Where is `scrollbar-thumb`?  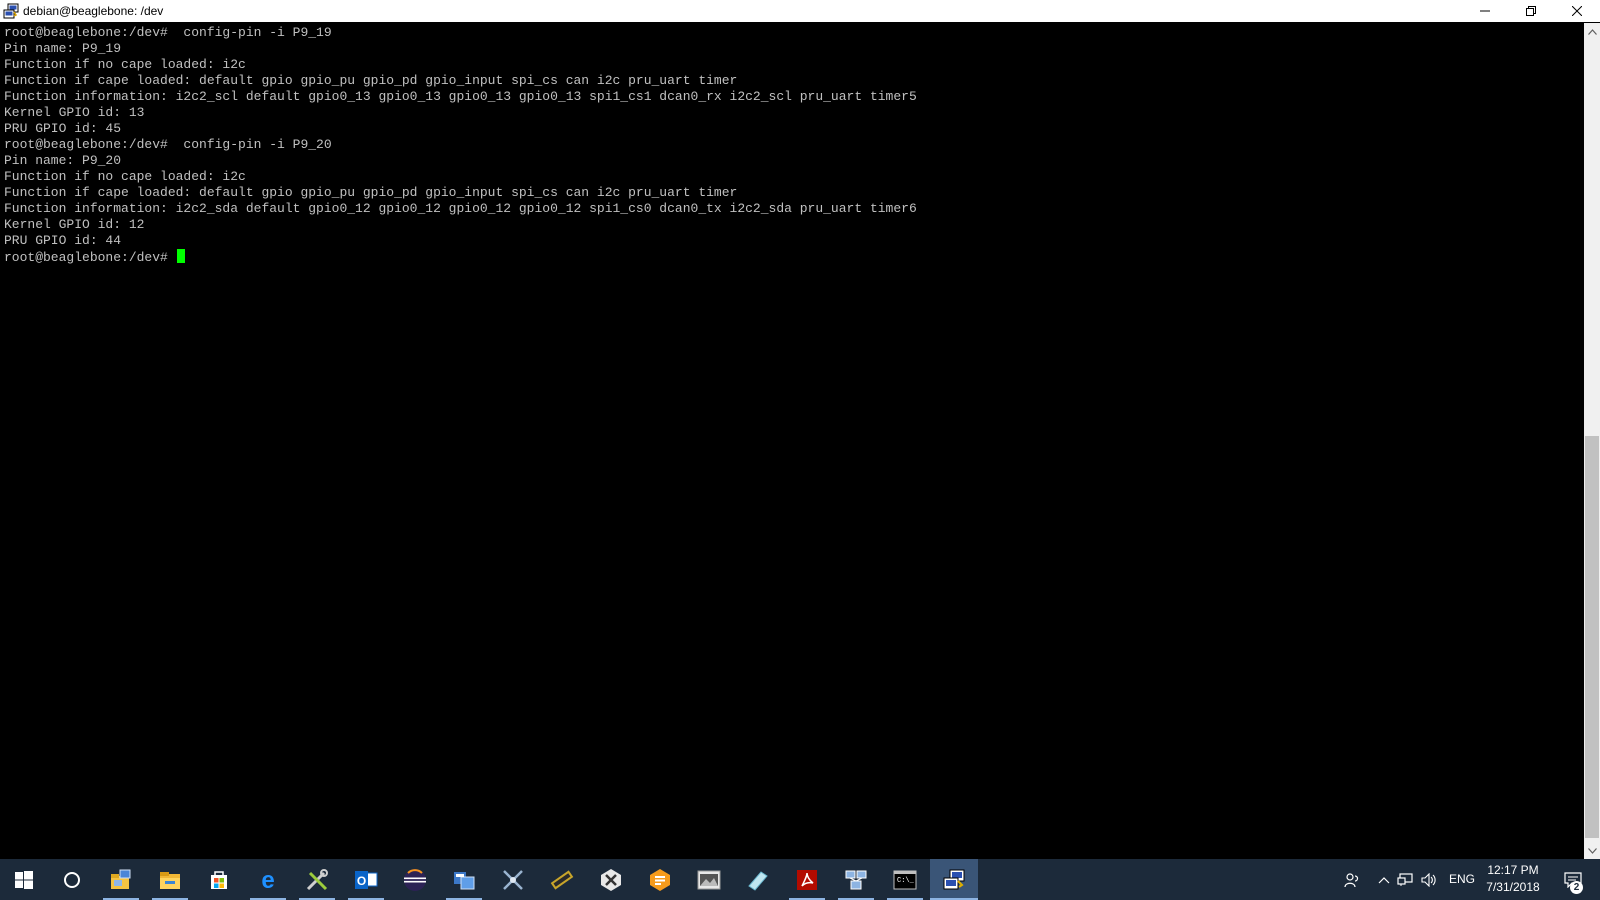 scrollbar-thumb is located at coordinates (1592, 637).